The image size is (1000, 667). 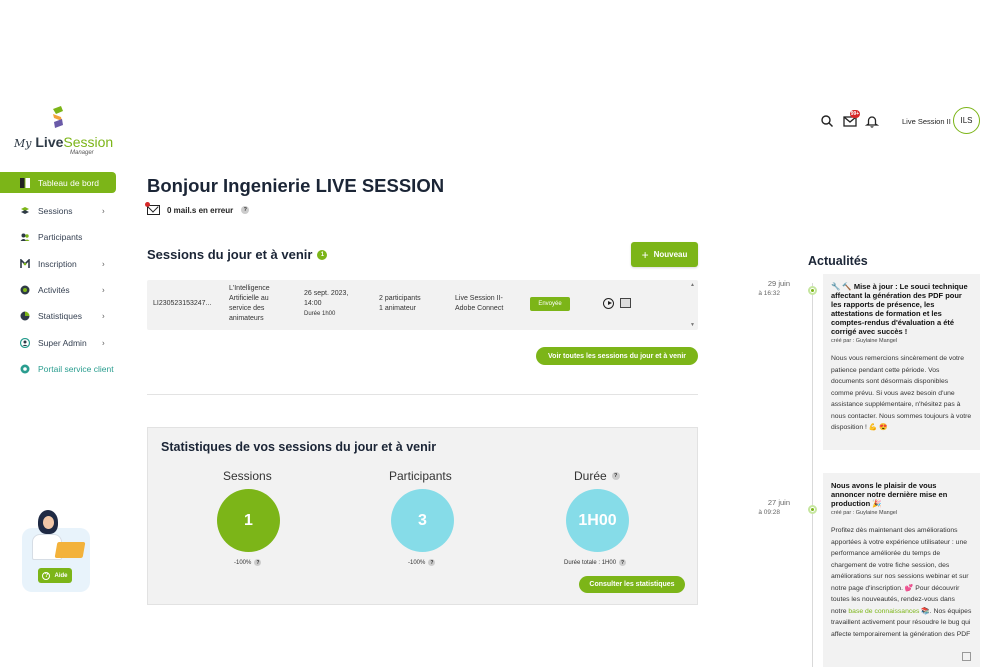 I want to click on activites-icon, so click(x=25, y=290).